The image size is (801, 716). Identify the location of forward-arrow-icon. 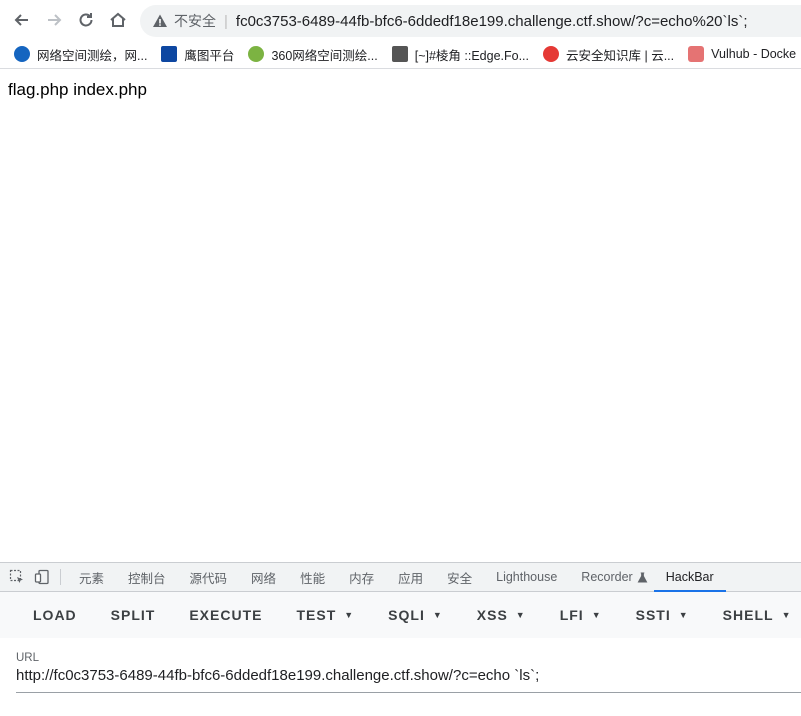
(55, 20).